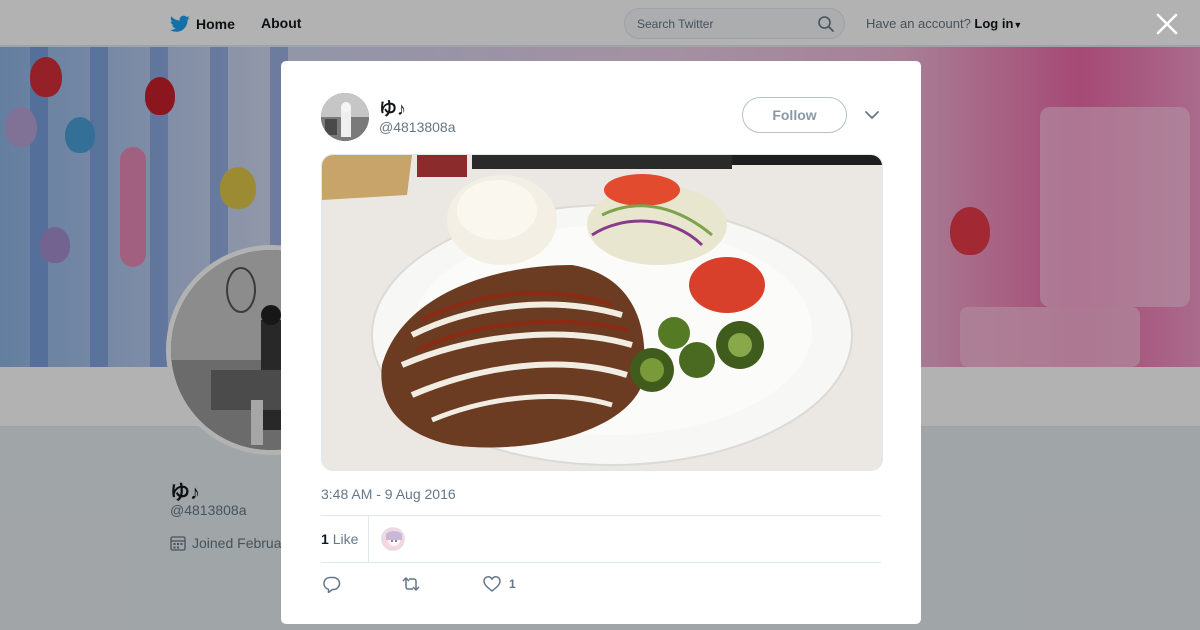 The width and height of the screenshot is (1200, 630). I want to click on tweet-author-avatar, so click(345, 117).